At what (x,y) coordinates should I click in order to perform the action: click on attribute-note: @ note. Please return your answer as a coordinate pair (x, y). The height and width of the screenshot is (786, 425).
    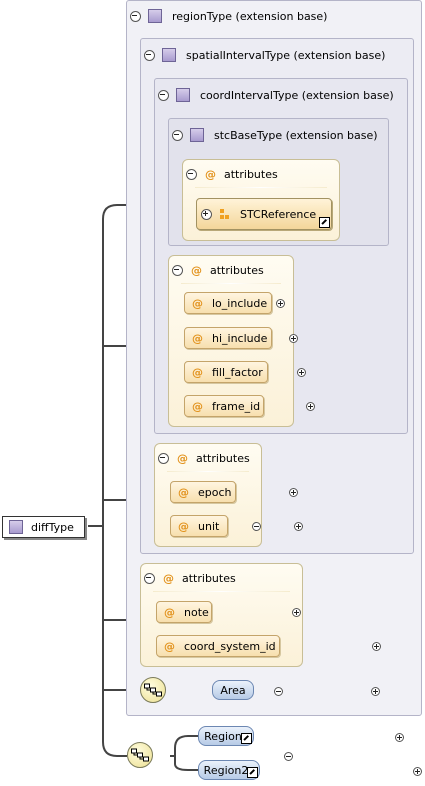
    Looking at the image, I should click on (184, 612).